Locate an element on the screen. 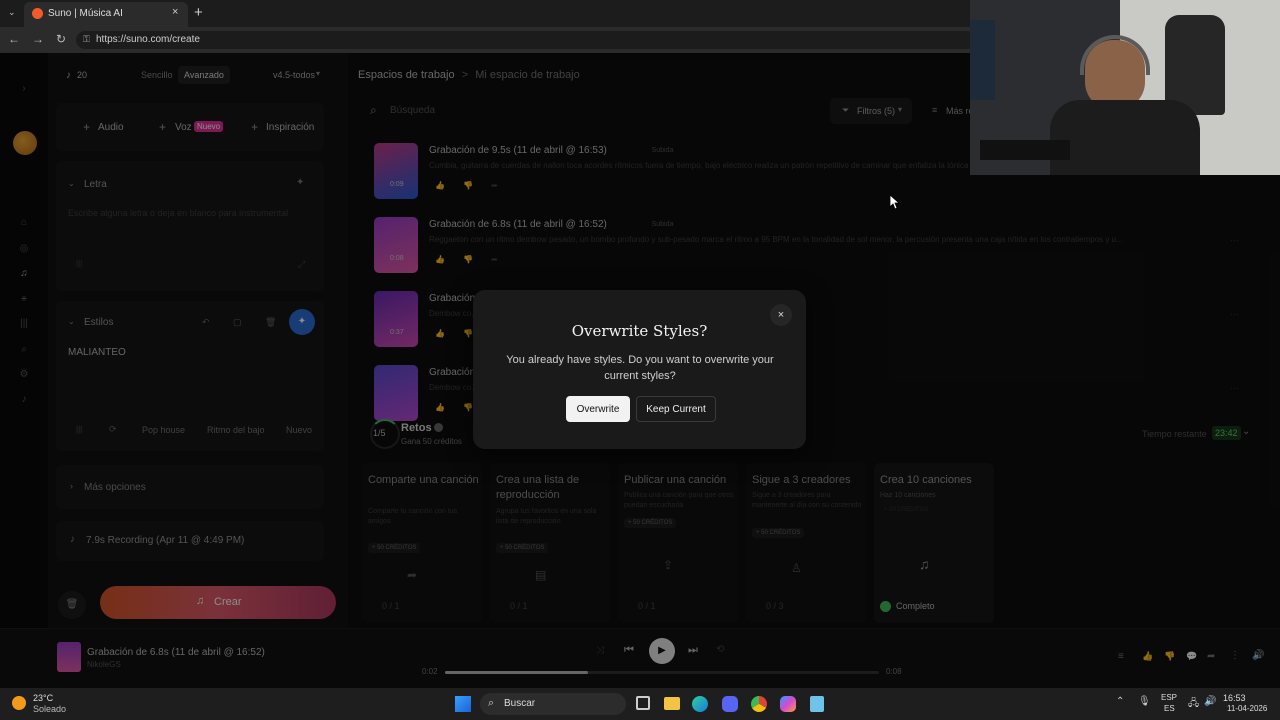  webcam-person-body is located at coordinates (1125, 137).